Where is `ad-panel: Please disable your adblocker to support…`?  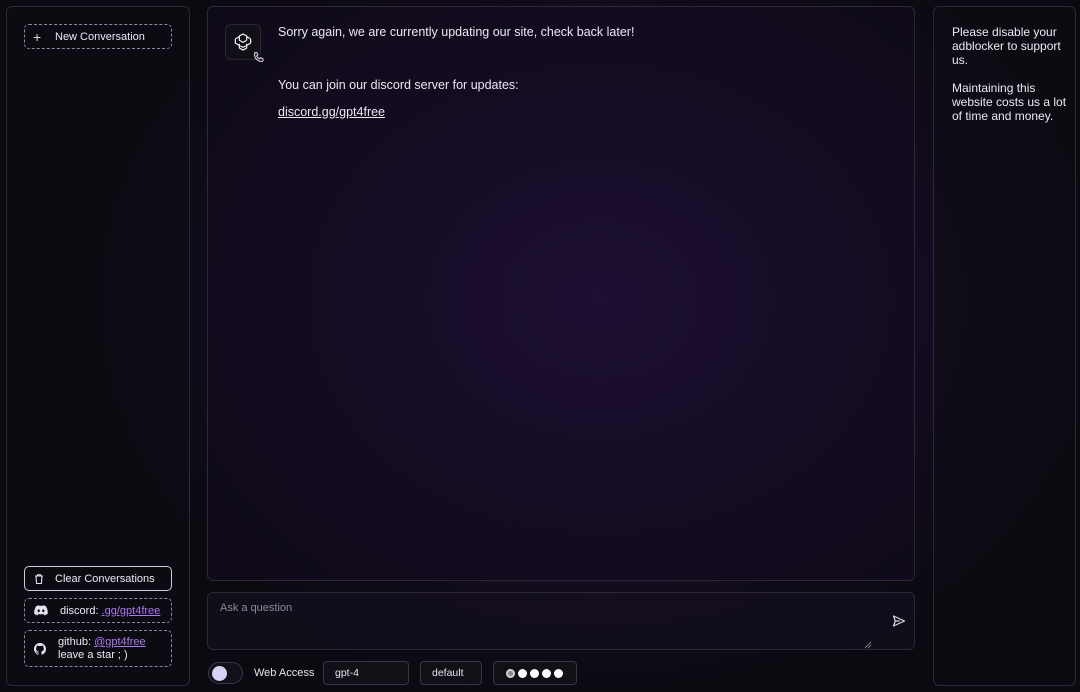 ad-panel: Please disable your adblocker to support… is located at coordinates (1004, 346).